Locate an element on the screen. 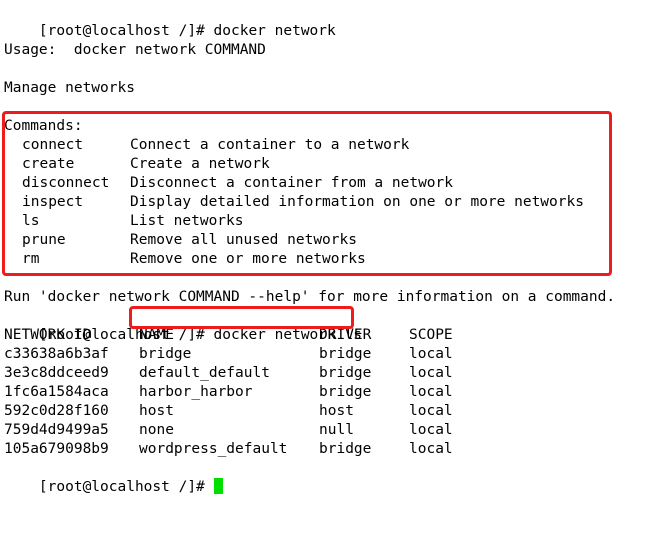  network-id: 105a679098b9 is located at coordinates (56, 449).